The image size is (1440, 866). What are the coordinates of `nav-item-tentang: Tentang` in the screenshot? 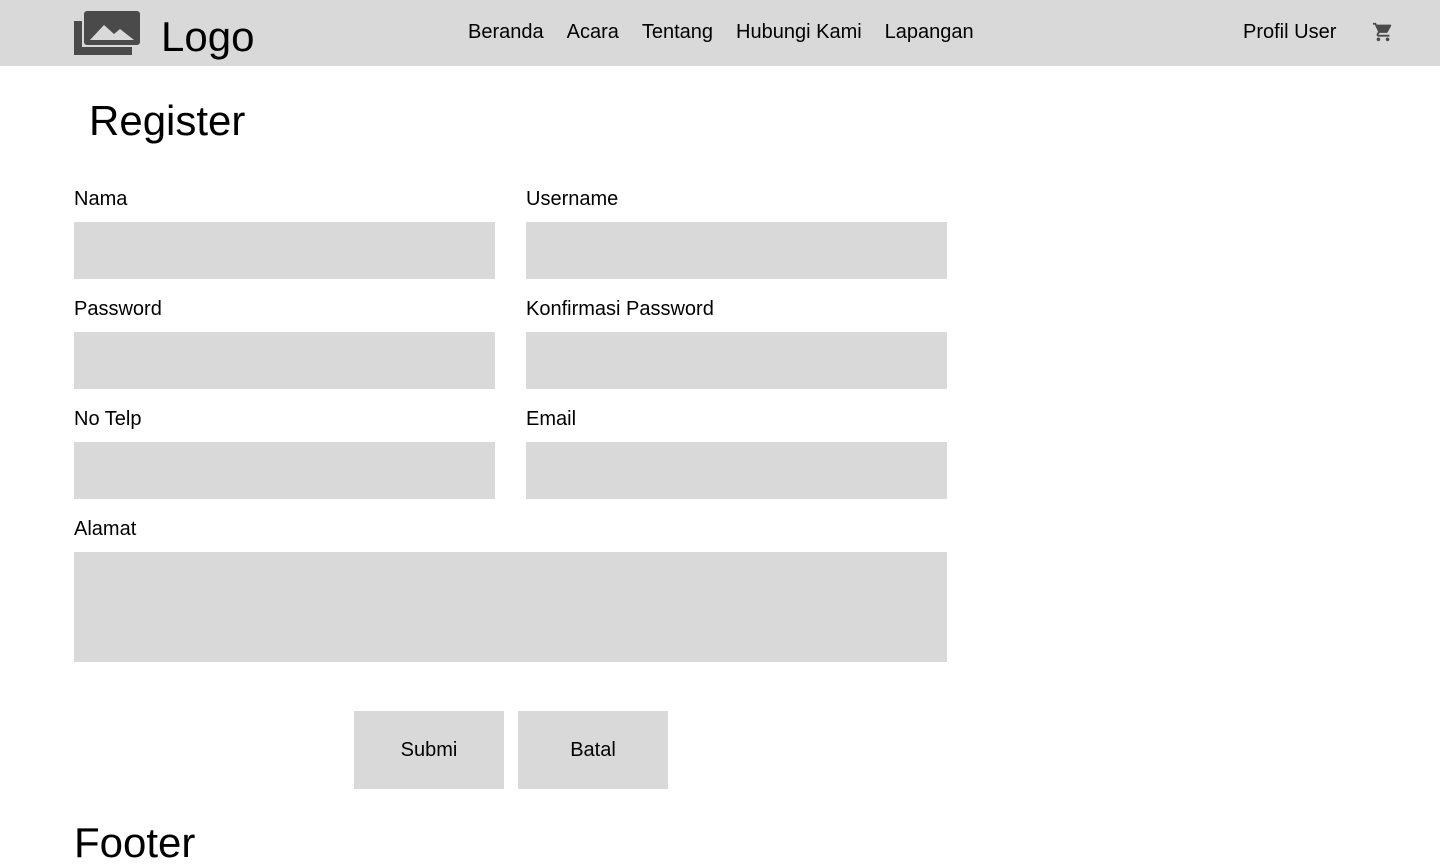 It's located at (677, 32).